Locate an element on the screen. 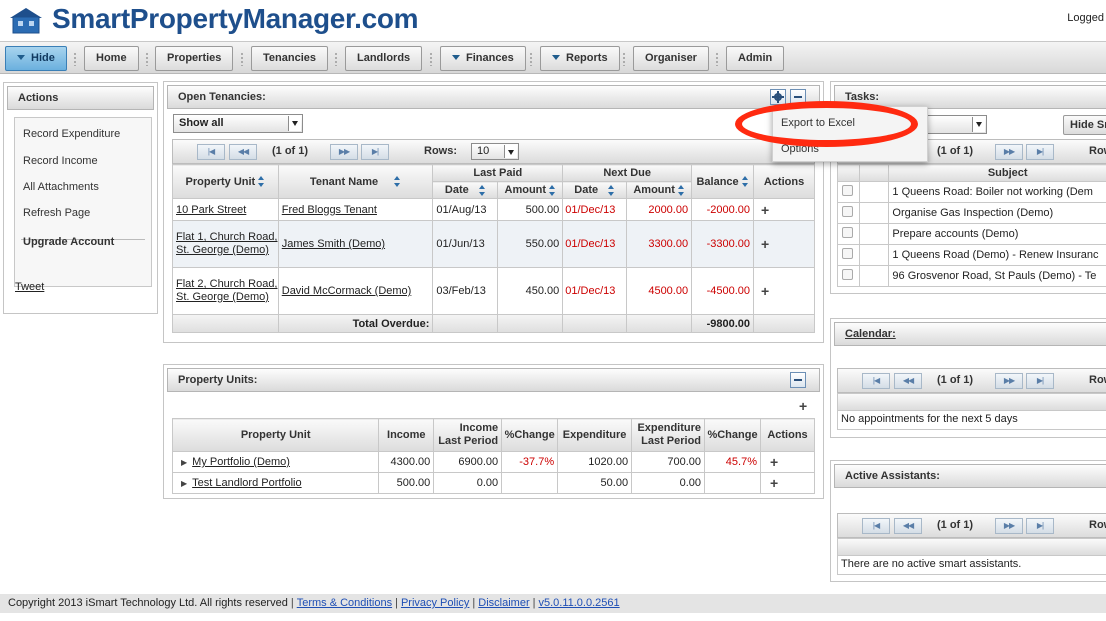  balance: -4500.00 is located at coordinates (723, 291).